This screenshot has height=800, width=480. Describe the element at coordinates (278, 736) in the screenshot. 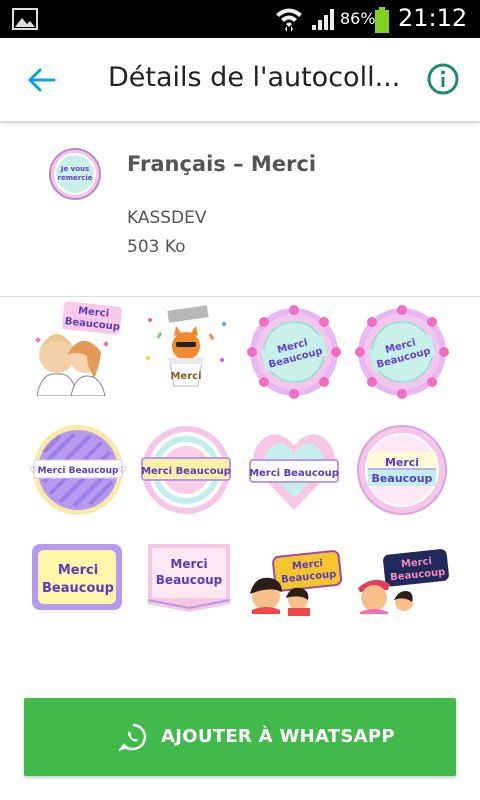

I see `add-to-whatsapp-label: AJOUTER À WHATSAPP` at that location.